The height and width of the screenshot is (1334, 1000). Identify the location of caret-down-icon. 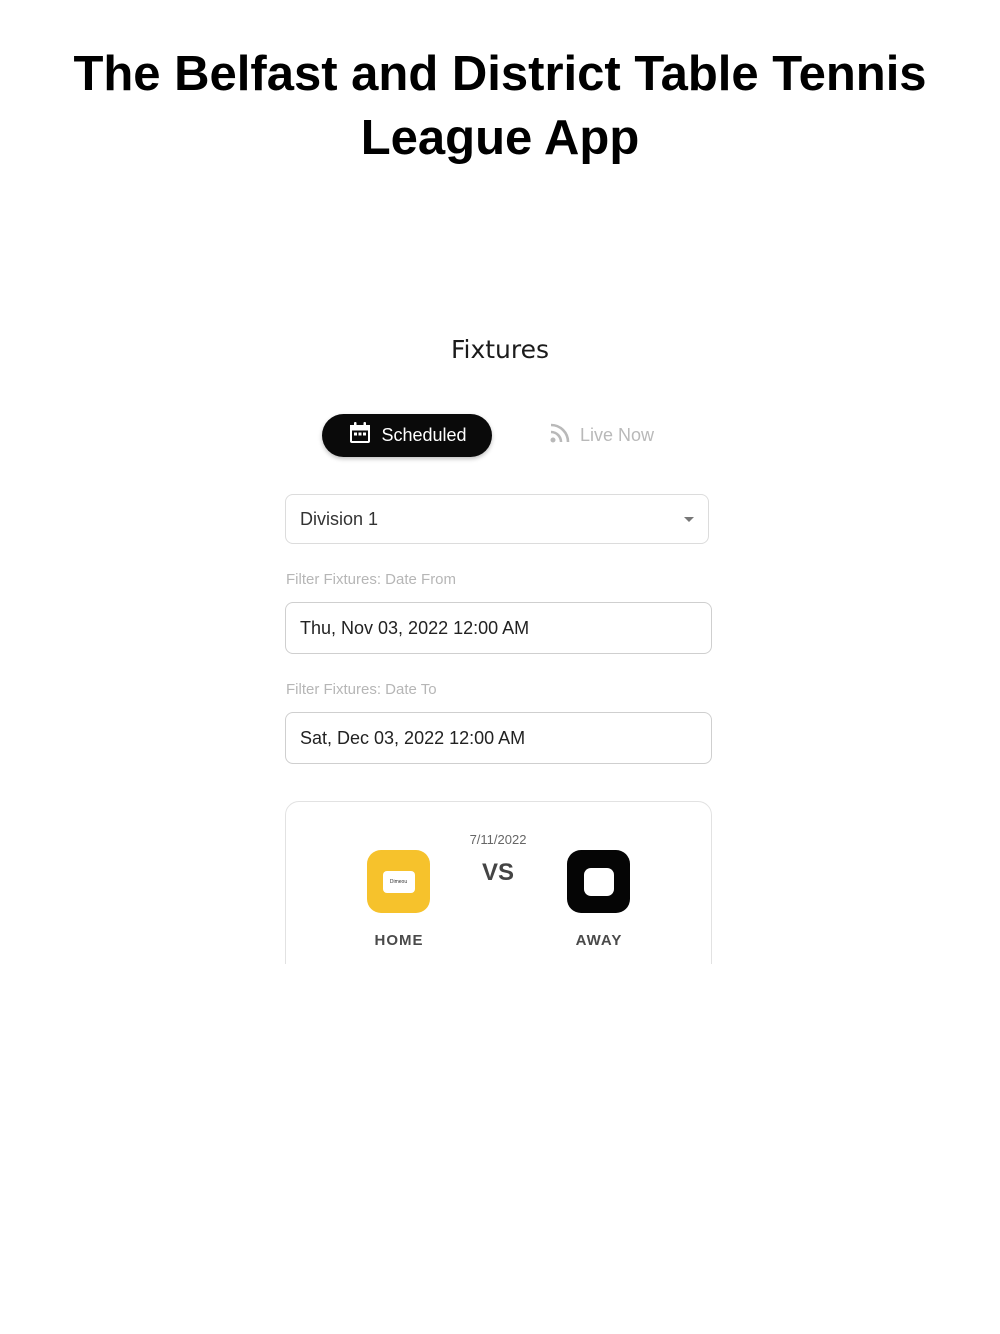
(689, 519).